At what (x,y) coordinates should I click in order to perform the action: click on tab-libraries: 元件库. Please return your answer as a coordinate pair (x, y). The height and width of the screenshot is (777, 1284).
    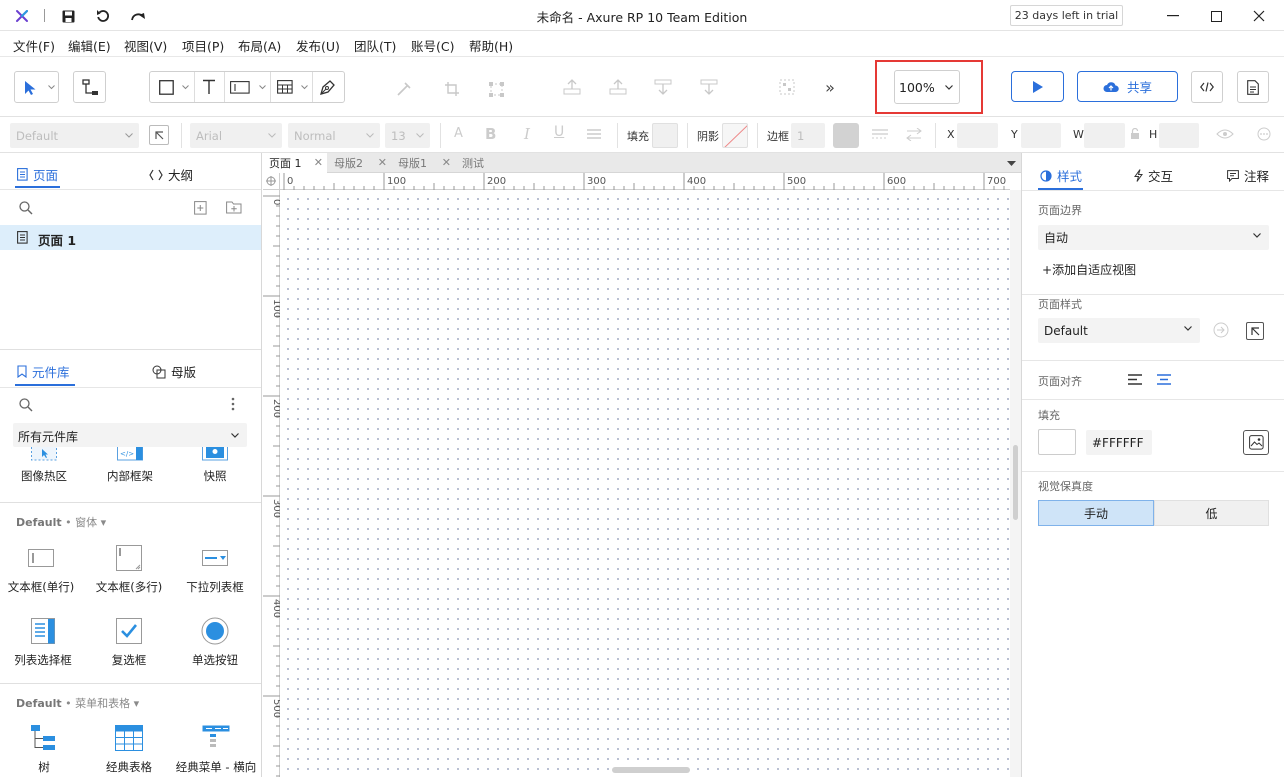
    Looking at the image, I should click on (43, 371).